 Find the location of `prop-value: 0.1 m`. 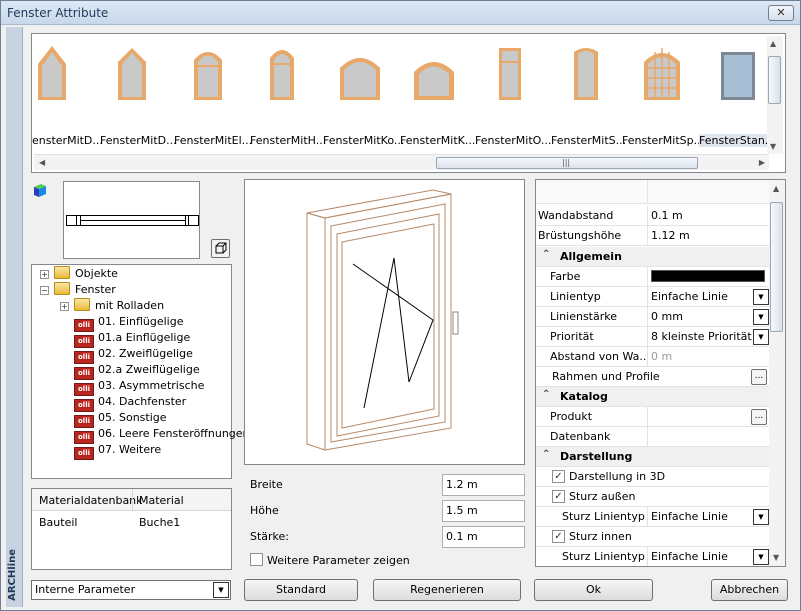

prop-value: 0.1 m is located at coordinates (708, 215).